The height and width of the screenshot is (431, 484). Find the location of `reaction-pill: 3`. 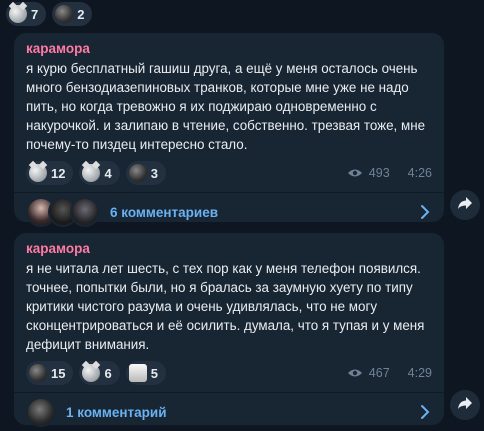

reaction-pill: 3 is located at coordinates (145, 173).